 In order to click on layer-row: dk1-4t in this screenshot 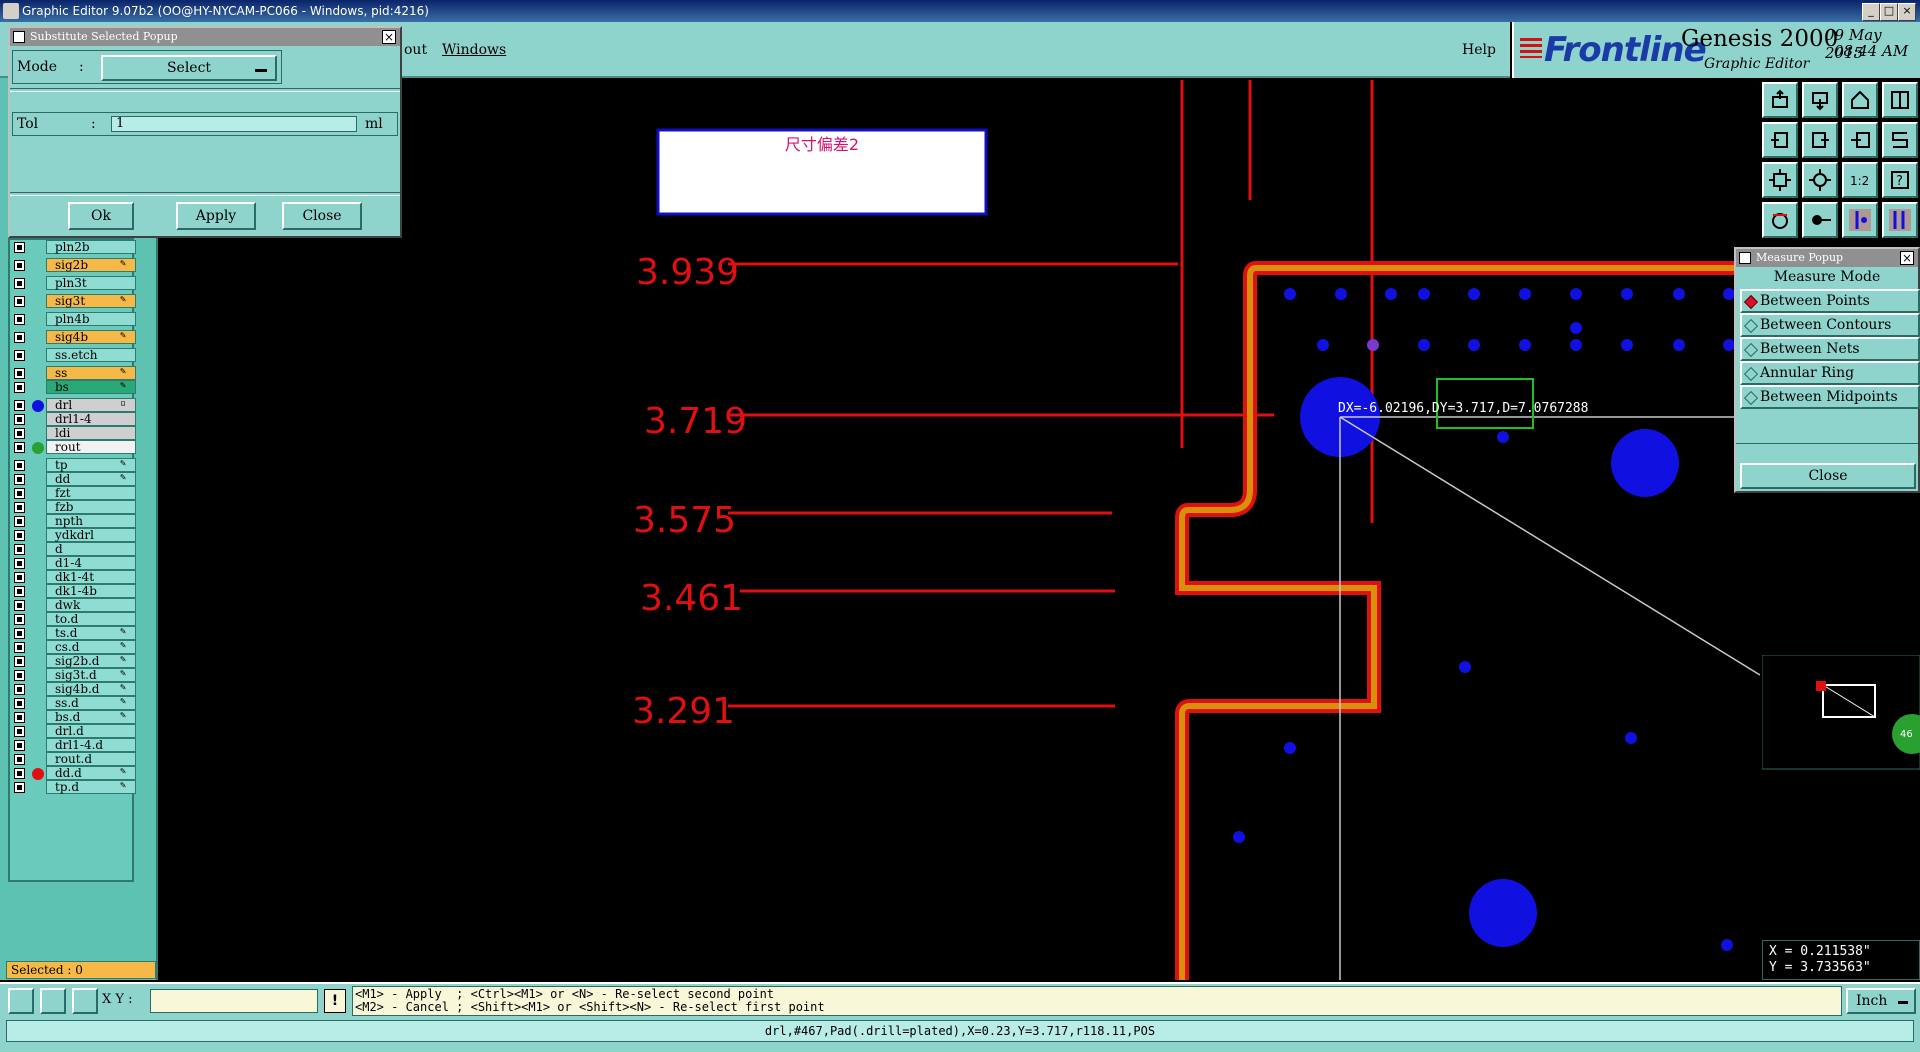, I will do `click(73, 577)`.